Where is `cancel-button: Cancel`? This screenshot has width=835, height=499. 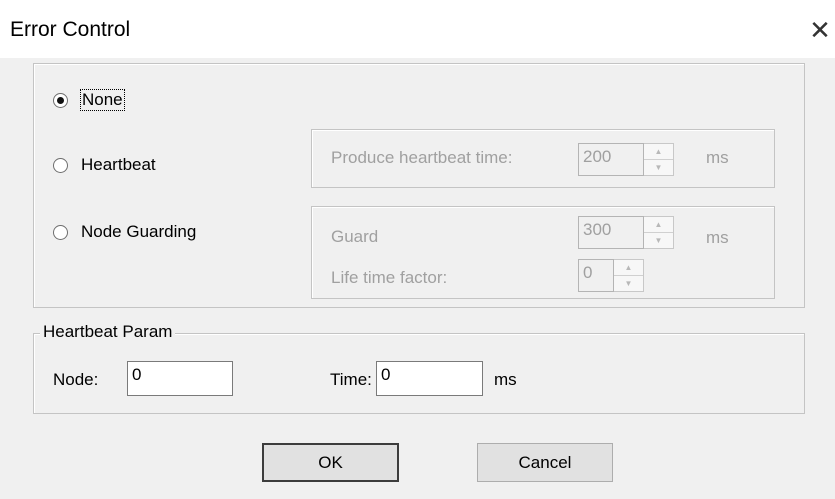
cancel-button: Cancel is located at coordinates (545, 462).